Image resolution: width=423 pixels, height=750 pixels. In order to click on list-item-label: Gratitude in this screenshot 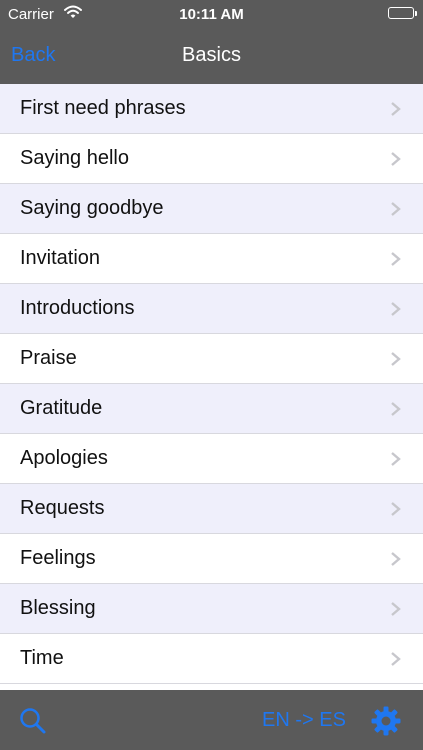, I will do `click(61, 408)`.